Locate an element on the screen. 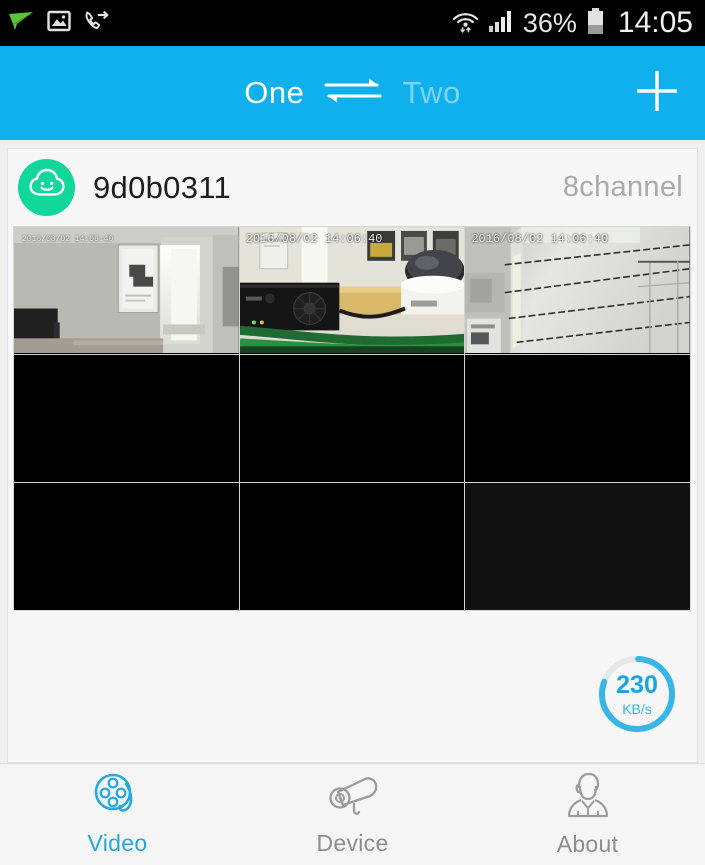  bandwidth-gauge-text: 230 KB/s is located at coordinates (637, 694).